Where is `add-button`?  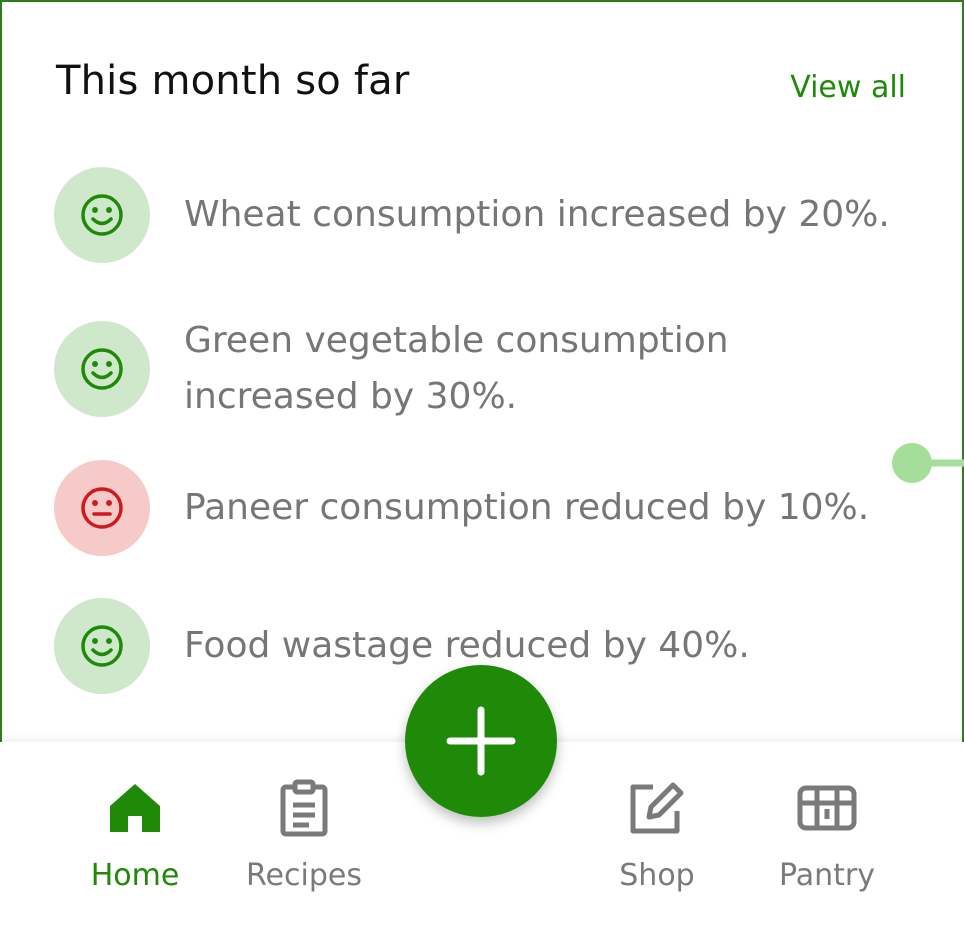 add-button is located at coordinates (481, 741).